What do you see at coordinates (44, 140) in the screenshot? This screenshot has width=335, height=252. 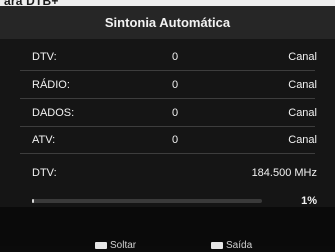 I see `row-label: ATV:` at bounding box center [44, 140].